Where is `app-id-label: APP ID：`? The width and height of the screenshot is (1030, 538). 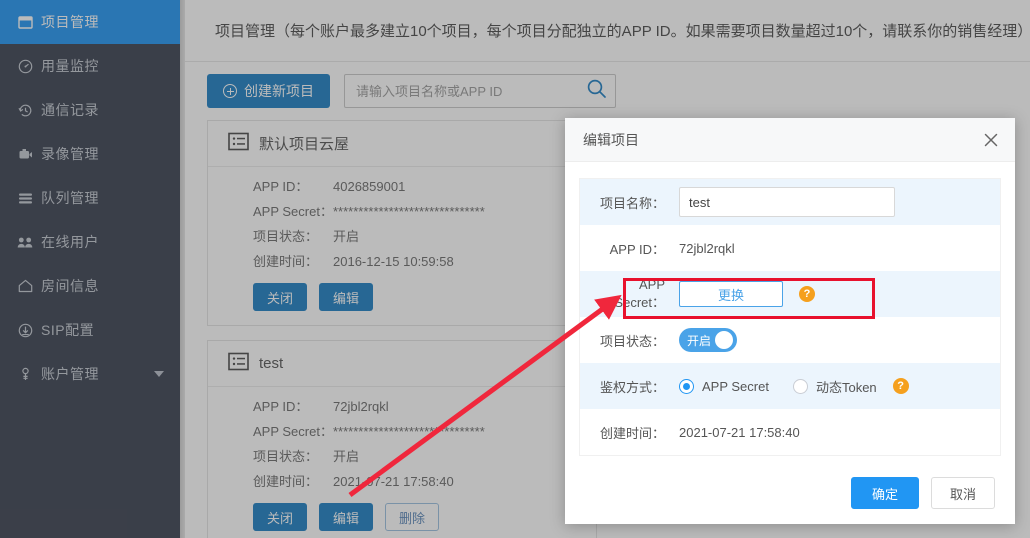 app-id-label: APP ID： is located at coordinates (637, 249).